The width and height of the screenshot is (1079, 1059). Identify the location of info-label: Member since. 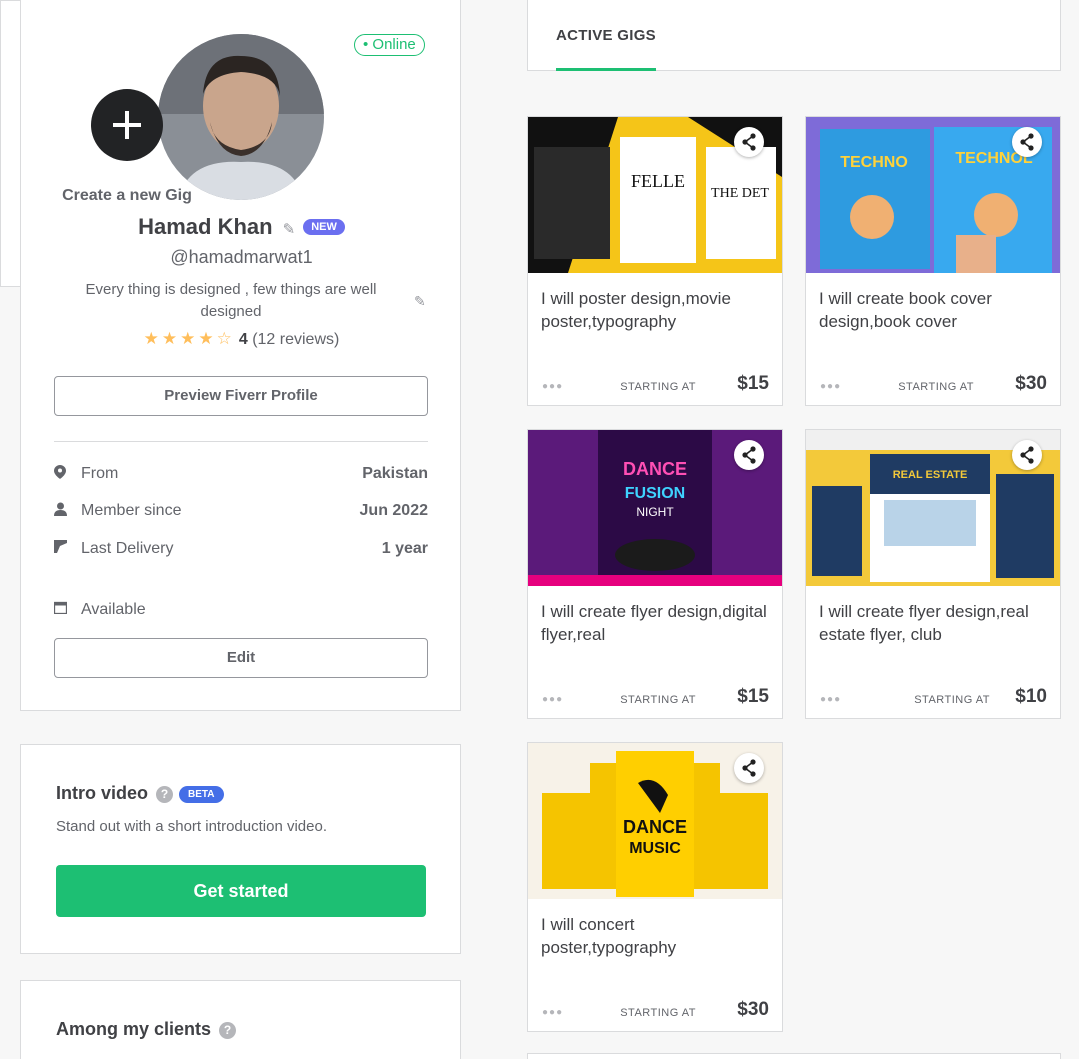
(131, 510).